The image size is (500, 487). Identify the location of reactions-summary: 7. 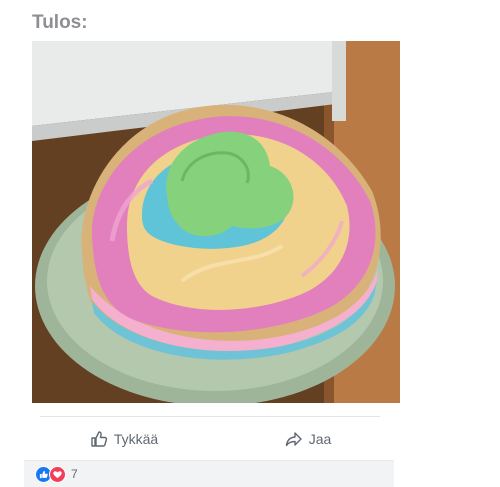
(209, 473).